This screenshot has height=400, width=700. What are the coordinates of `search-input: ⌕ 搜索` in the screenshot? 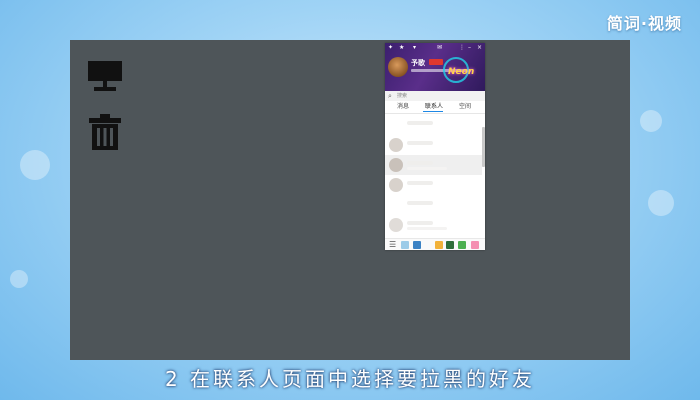 It's located at (435, 96).